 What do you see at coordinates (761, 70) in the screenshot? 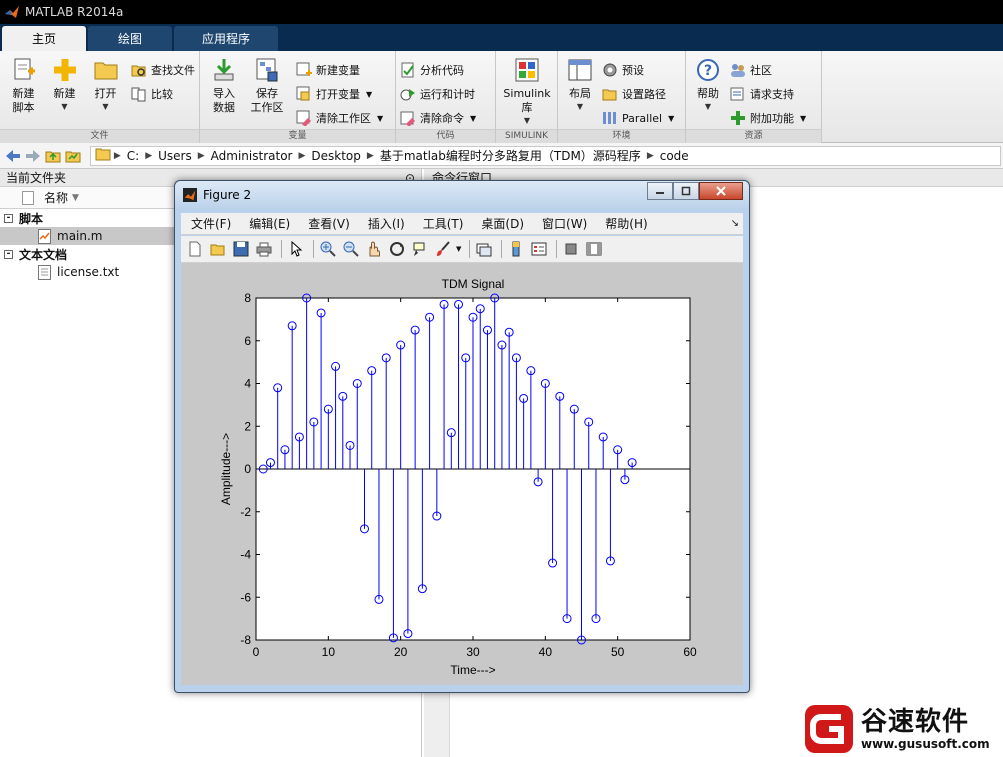
I see `community-label: 社区` at bounding box center [761, 70].